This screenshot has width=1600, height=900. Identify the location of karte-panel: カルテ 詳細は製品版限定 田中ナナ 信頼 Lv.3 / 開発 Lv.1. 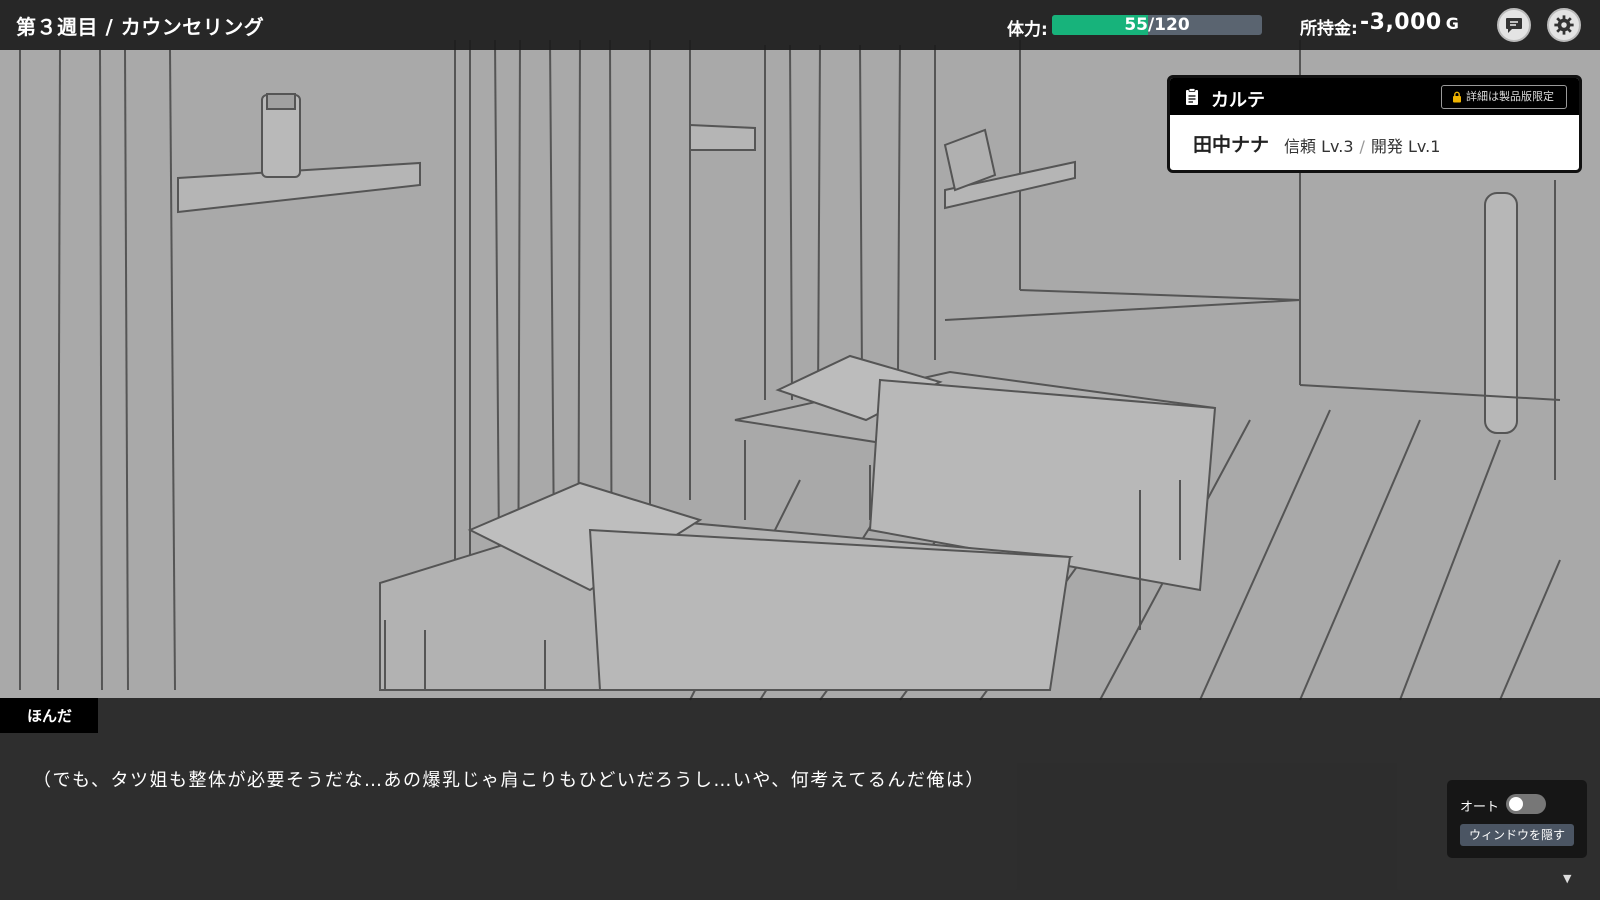
(1374, 124).